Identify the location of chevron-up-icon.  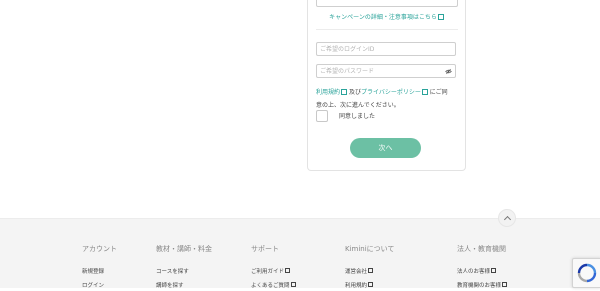
(507, 219).